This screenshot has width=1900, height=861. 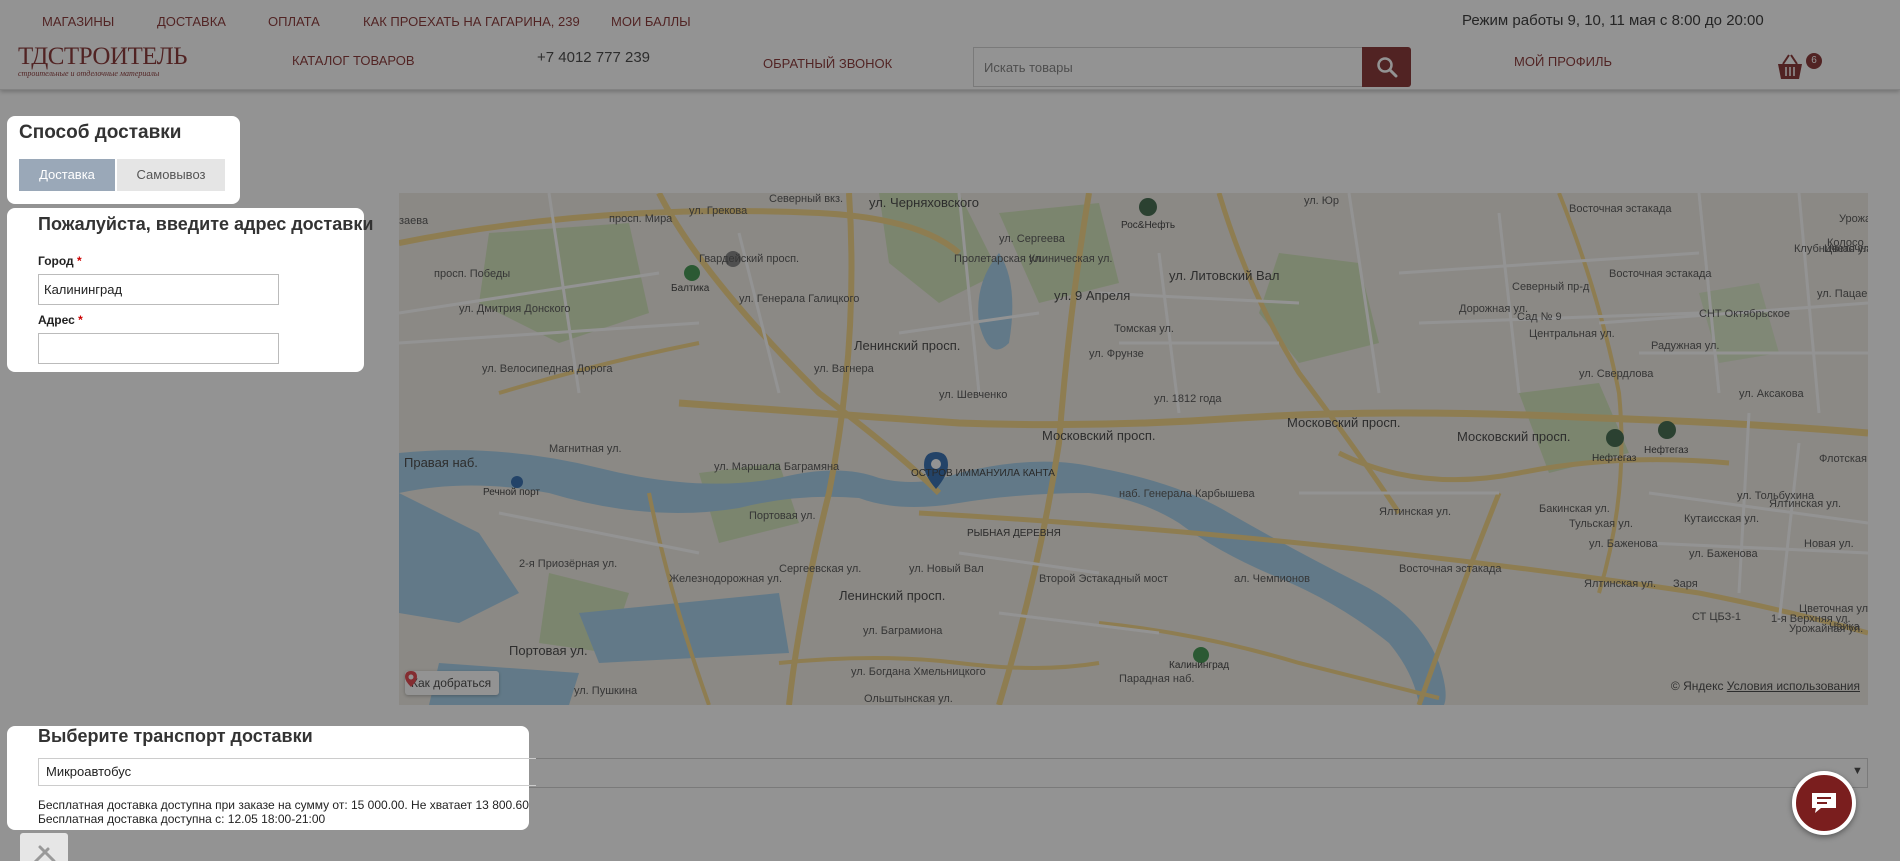 I want to click on transport-title: Выберите транспорт доставки, so click(x=175, y=736).